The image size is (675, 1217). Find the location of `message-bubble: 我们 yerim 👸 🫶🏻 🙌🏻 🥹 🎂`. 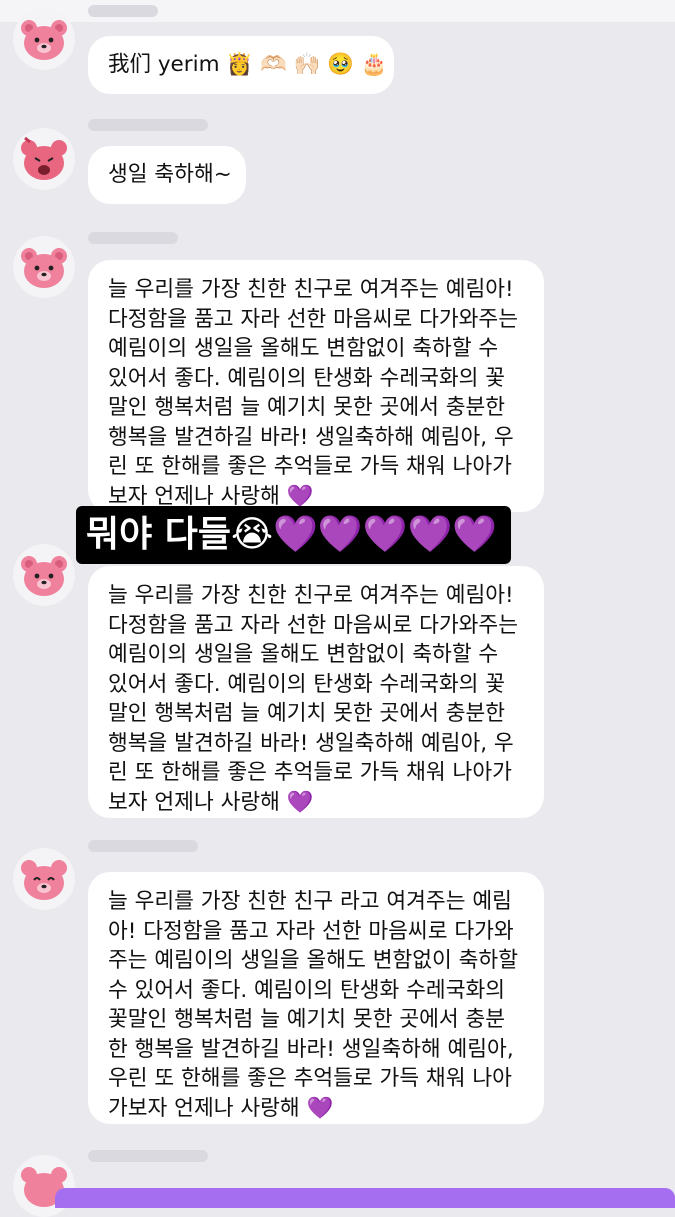

message-bubble: 我们 yerim 👸 🫶🏻 🙌🏻 🥹 🎂 is located at coordinates (241, 65).